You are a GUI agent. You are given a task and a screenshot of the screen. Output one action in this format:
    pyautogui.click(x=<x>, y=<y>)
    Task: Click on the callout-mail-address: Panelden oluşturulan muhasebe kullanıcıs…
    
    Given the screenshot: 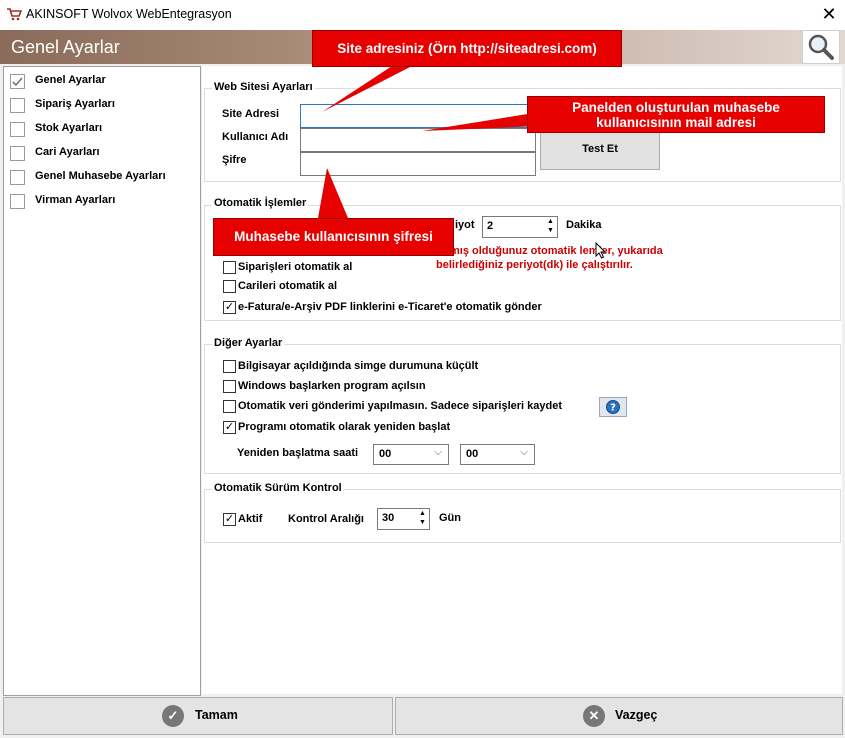 What is the action you would take?
    pyautogui.click(x=676, y=114)
    